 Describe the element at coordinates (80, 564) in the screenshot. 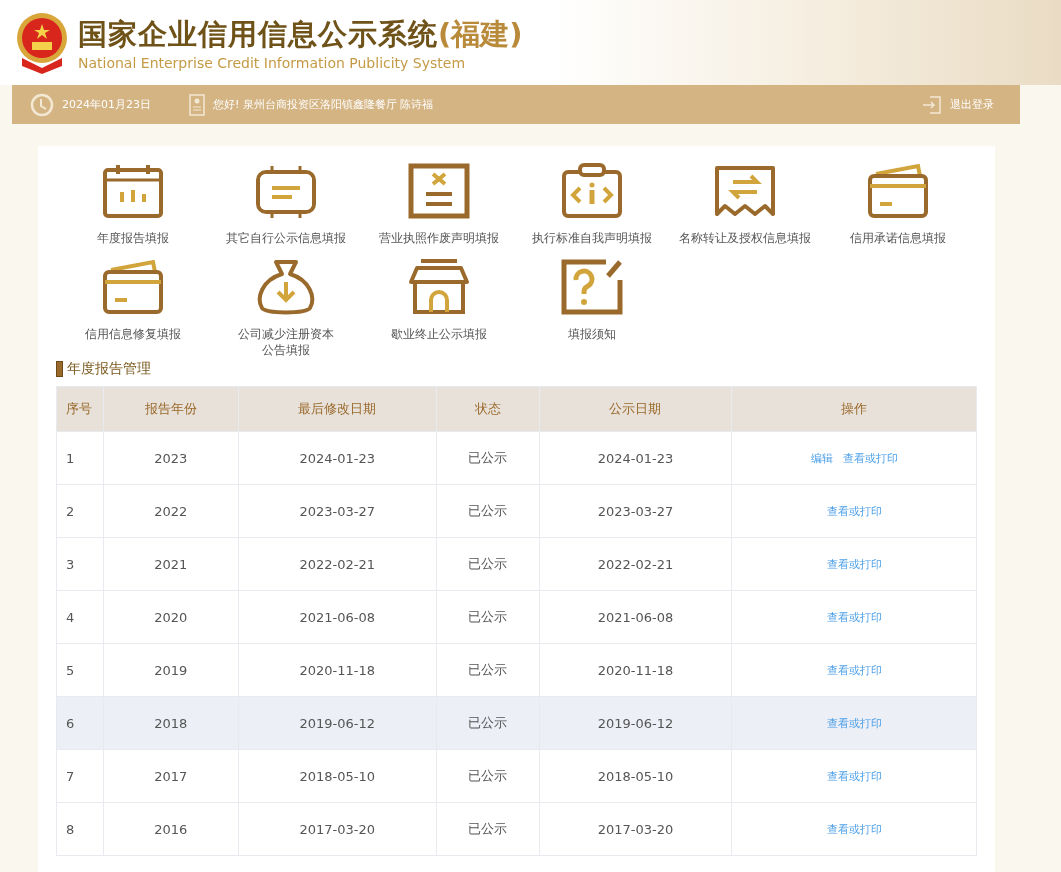

I see `table-cell: 3` at that location.